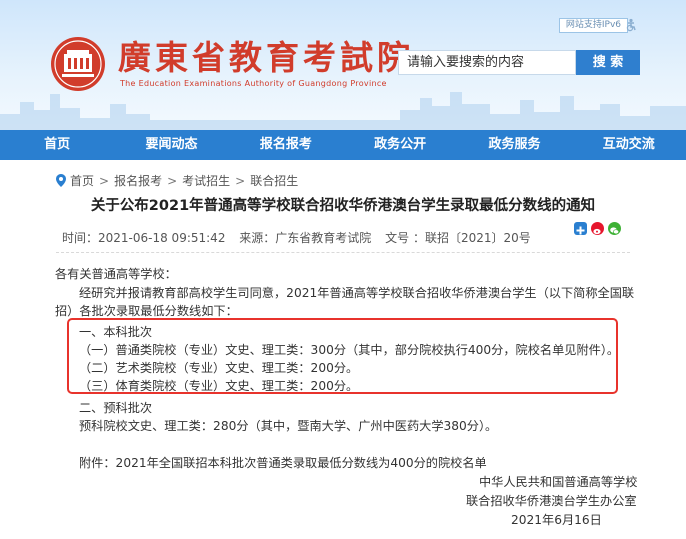  What do you see at coordinates (343, 206) in the screenshot?
I see `article-title: 关于公布2021年普通高等学校联合招收华侨港澳台学生录取最低分数线的通知` at bounding box center [343, 206].